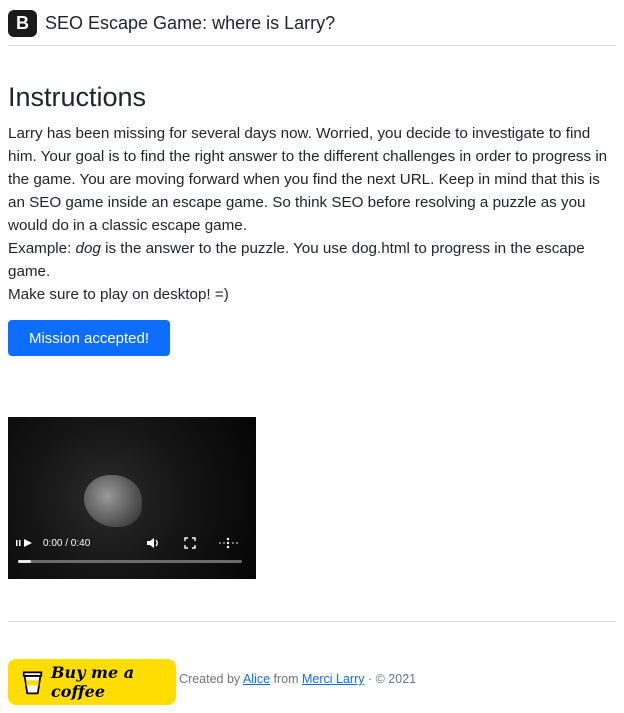 Image resolution: width=624 pixels, height=713 pixels. I want to click on buy-me-a-coffee-button: Buy me a coffee, so click(92, 682).